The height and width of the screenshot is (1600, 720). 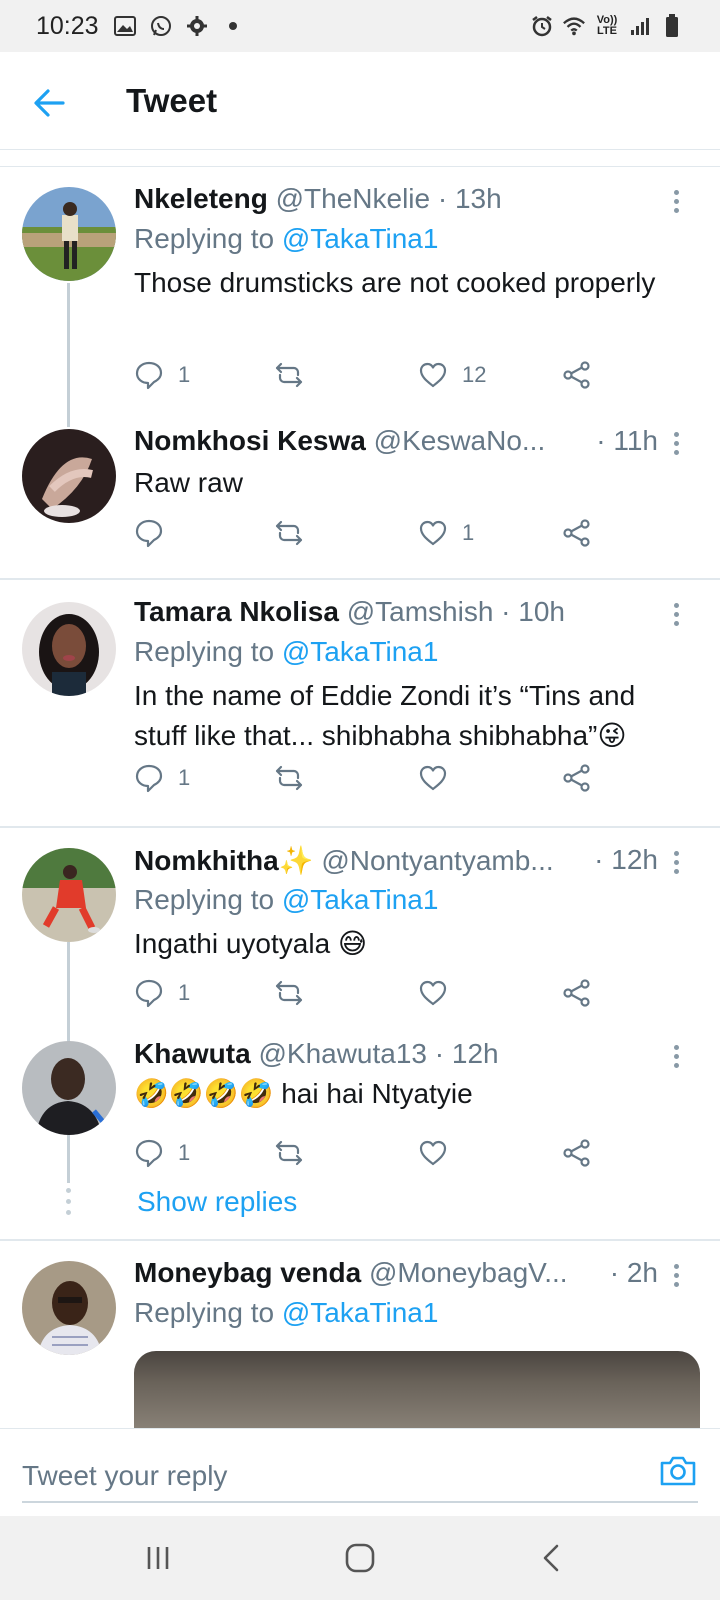 I want to click on avatar-nomkhosi, so click(x=69, y=476).